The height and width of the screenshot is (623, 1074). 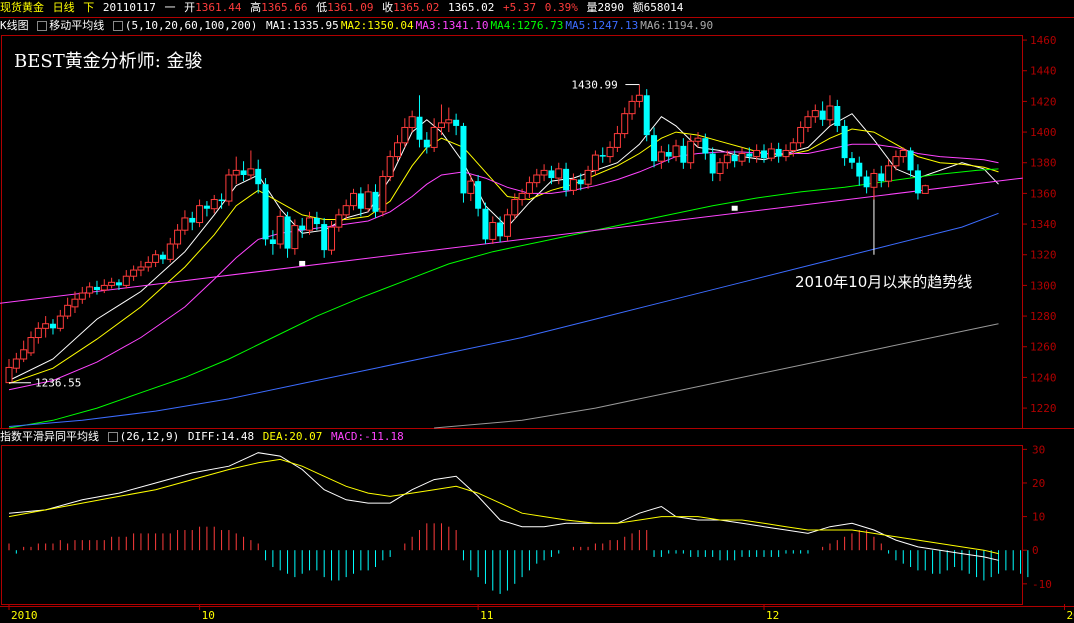 I want to click on period-label: 日线, so click(x=64, y=7).